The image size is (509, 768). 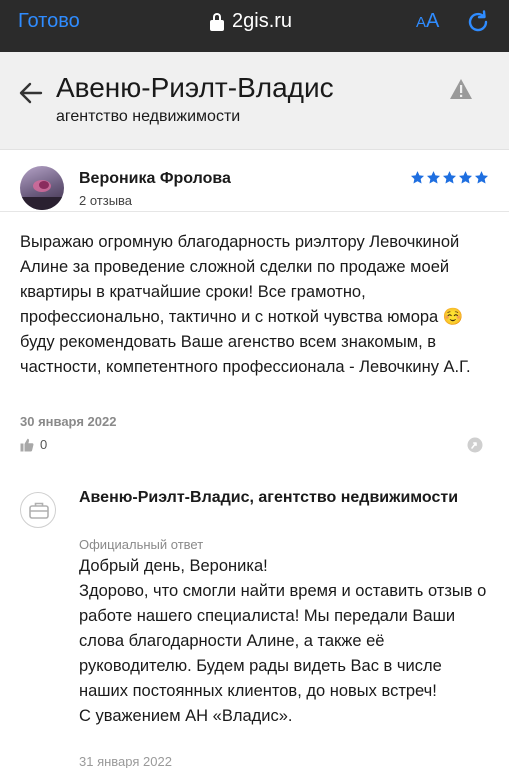 What do you see at coordinates (148, 116) in the screenshot?
I see `page-subtitle: агентство недвижимости` at bounding box center [148, 116].